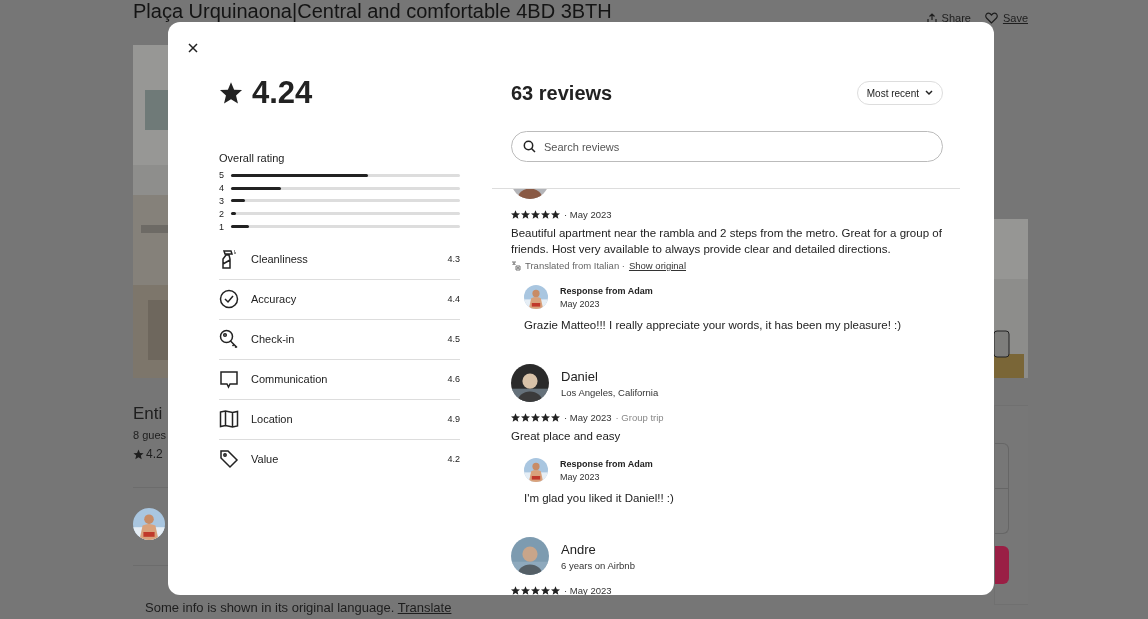 This screenshot has width=1148, height=619. Describe the element at coordinates (272, 419) in the screenshot. I see `category-label: Location` at that location.